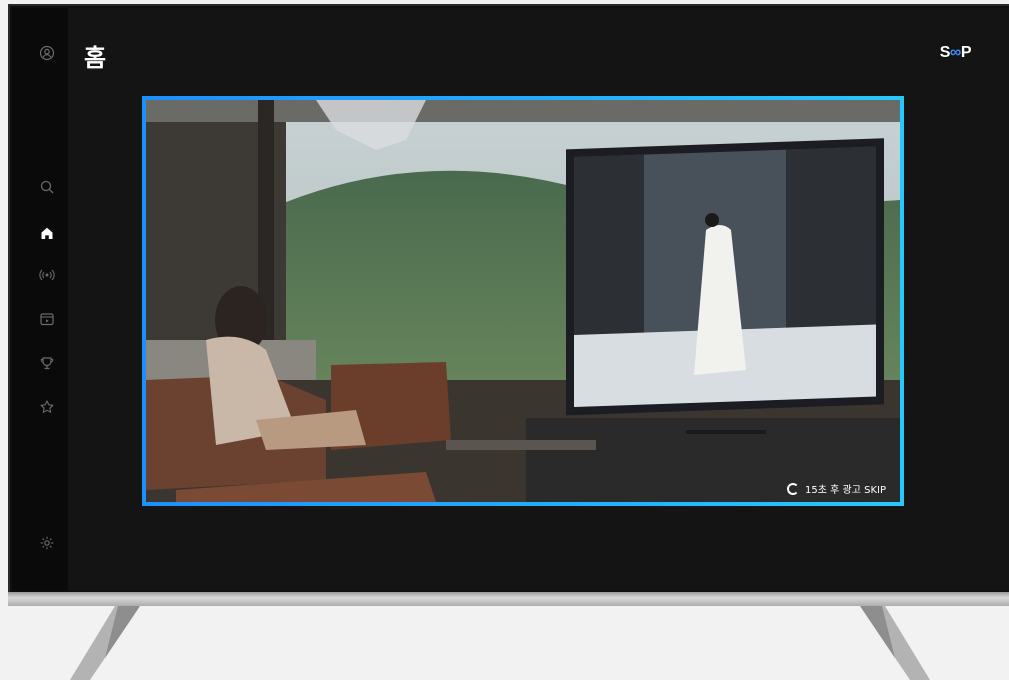 Image resolution: width=1009 pixels, height=680 pixels. I want to click on esports-trophy-icon, so click(47, 363).